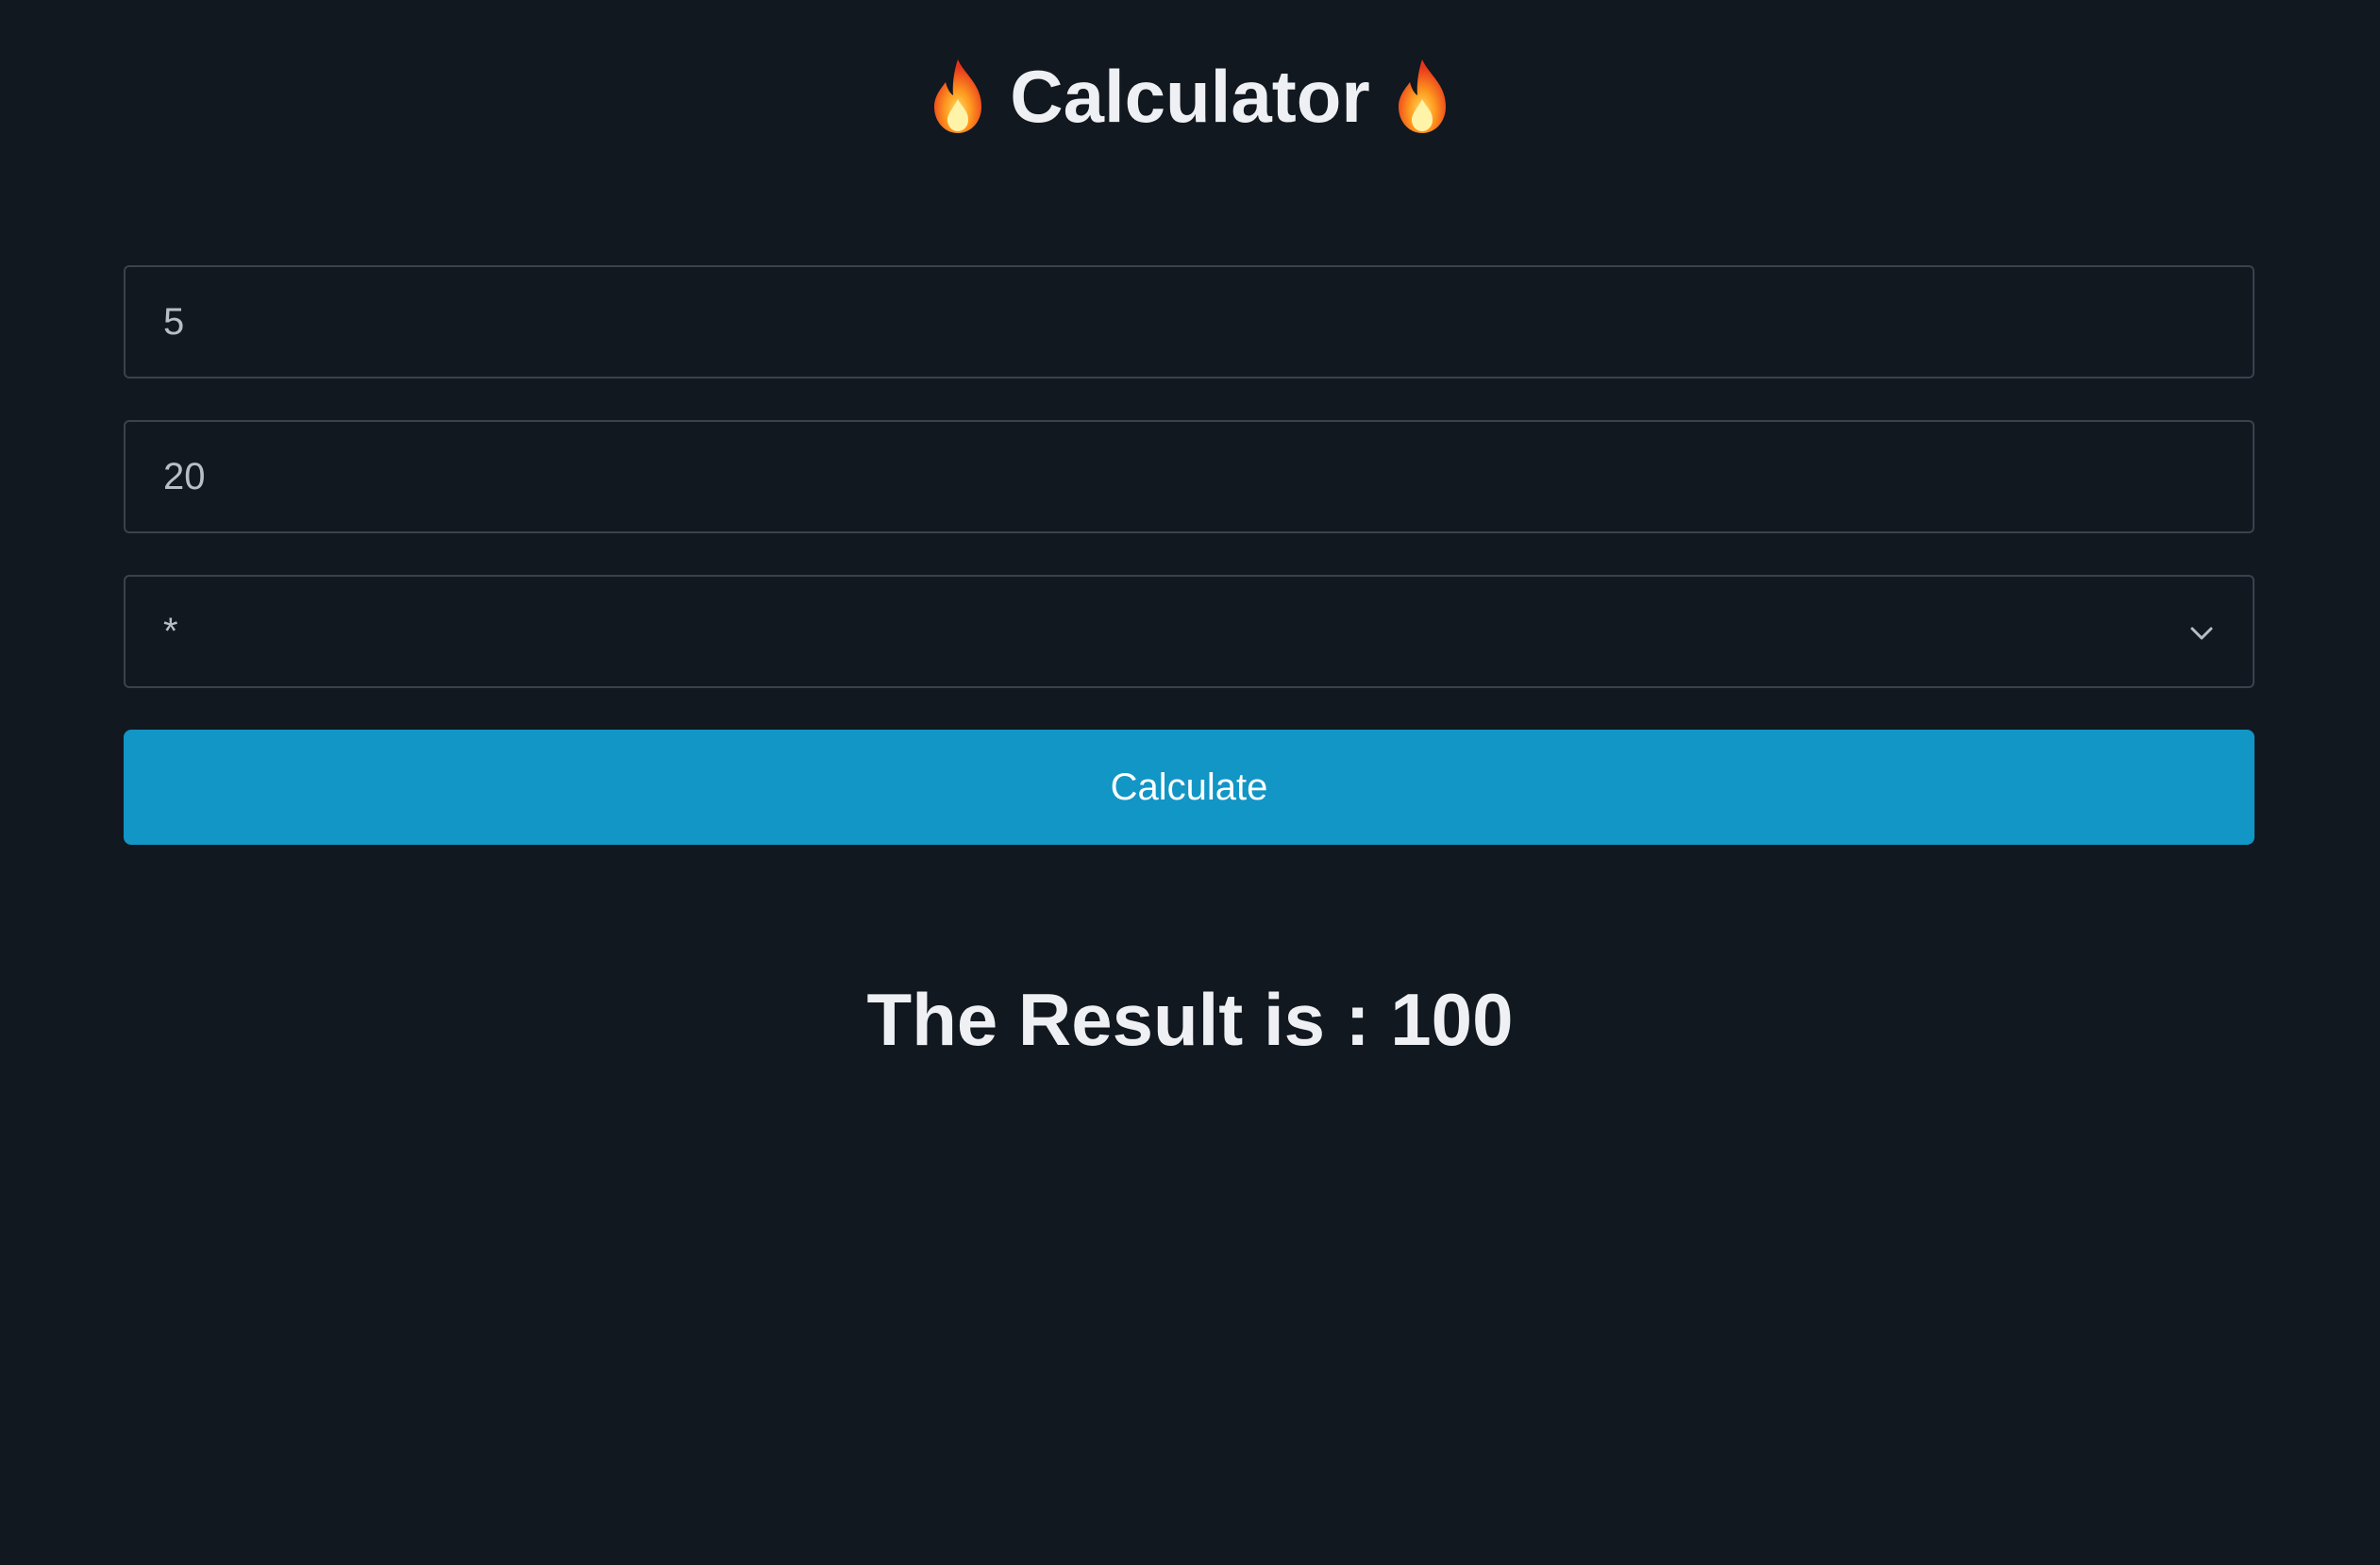 This screenshot has height=1565, width=2380. I want to click on chevron-down-icon, so click(2201, 633).